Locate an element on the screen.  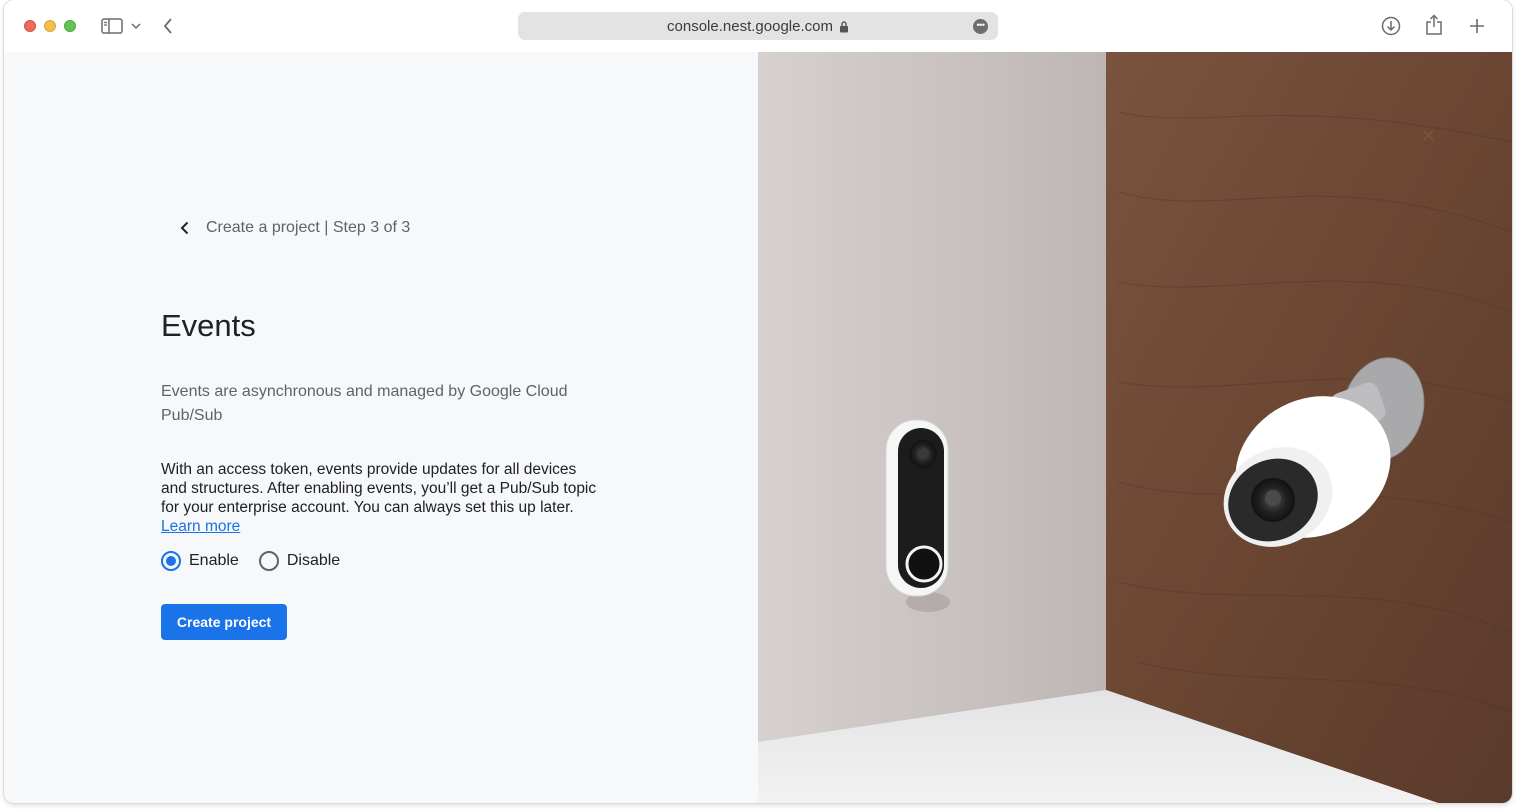
close-icon: ✕ is located at coordinates (1428, 136).